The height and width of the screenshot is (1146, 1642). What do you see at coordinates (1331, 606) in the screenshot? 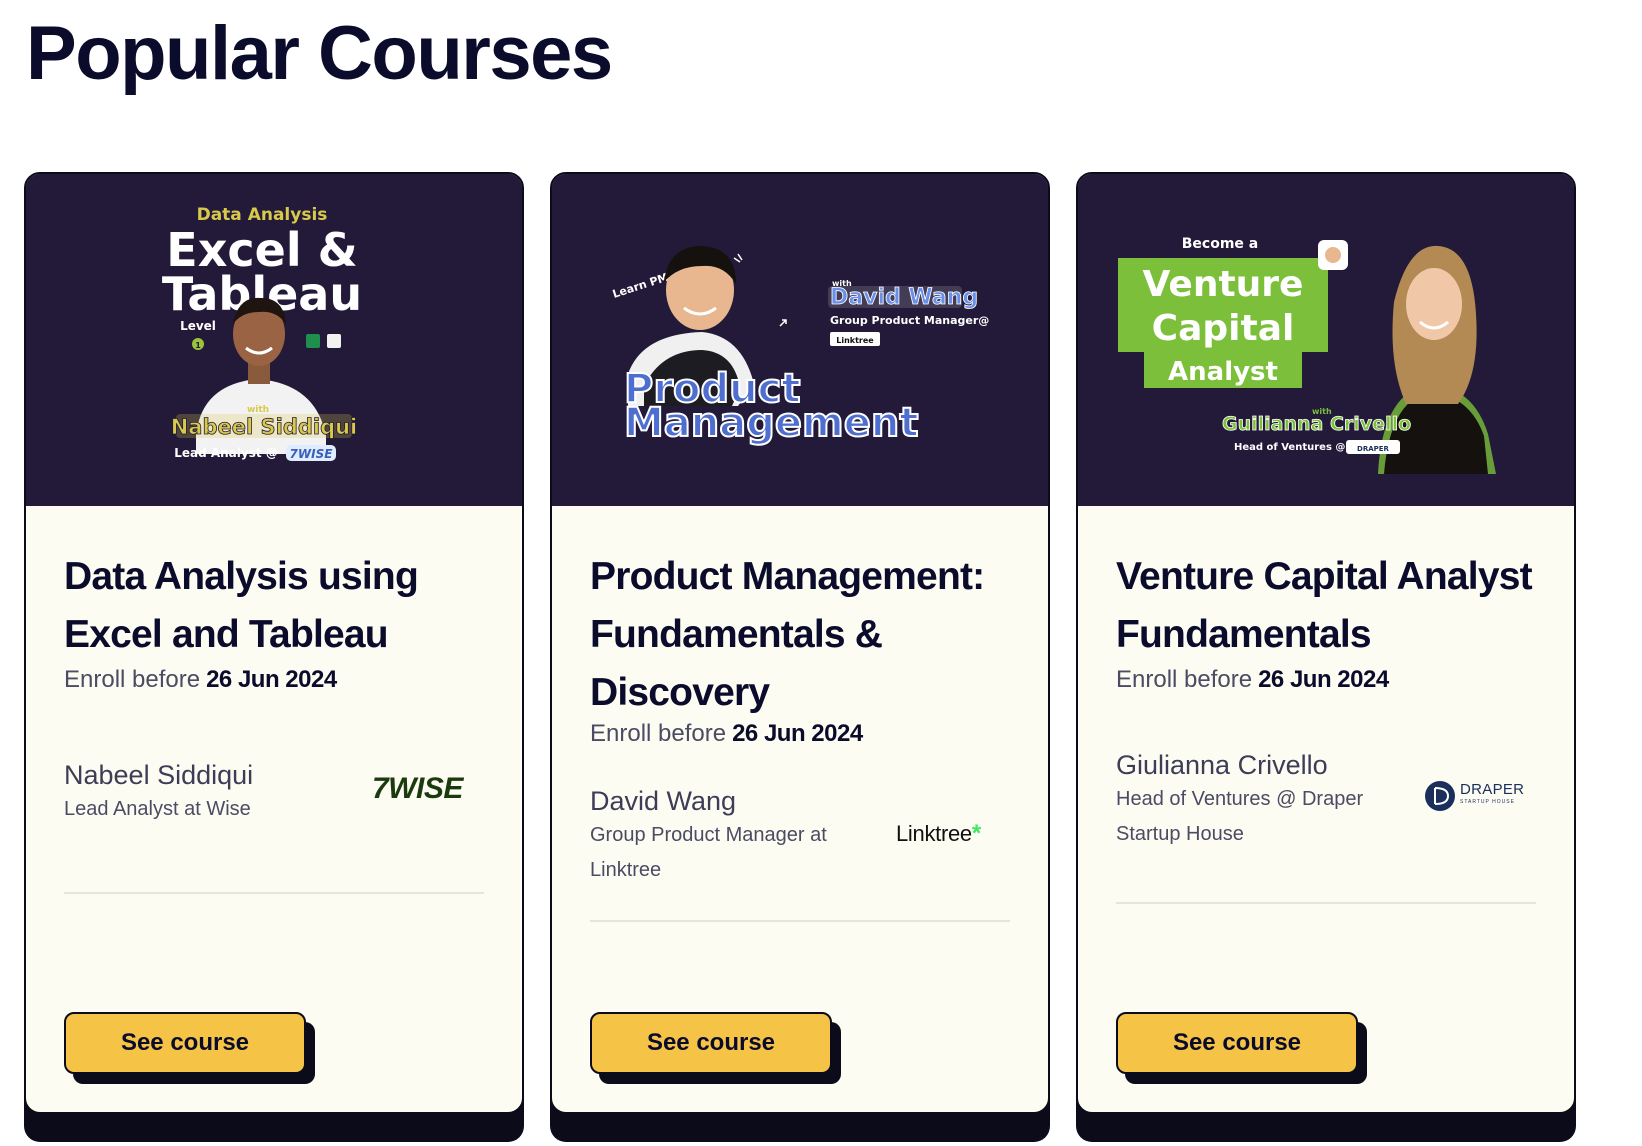
I see `course-title: Venture Capital Analyst Fundamentals` at bounding box center [1331, 606].